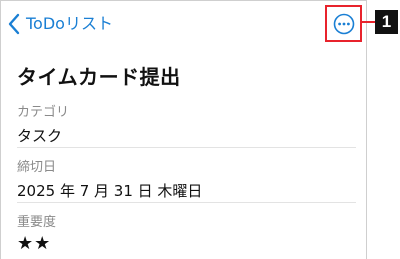 The height and width of the screenshot is (259, 400). Describe the element at coordinates (187, 125) in the screenshot. I see `category-field: カテゴリ タスク` at that location.